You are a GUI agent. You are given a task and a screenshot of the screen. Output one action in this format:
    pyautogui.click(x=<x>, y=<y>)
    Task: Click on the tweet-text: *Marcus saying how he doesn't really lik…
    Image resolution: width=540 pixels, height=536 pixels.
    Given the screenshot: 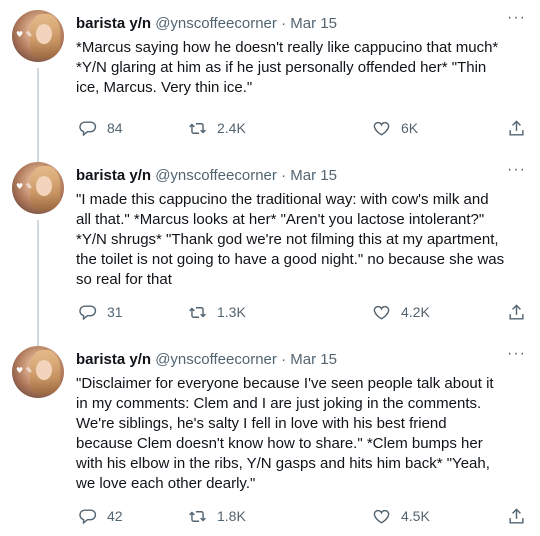 What is the action you would take?
    pyautogui.click(x=287, y=67)
    